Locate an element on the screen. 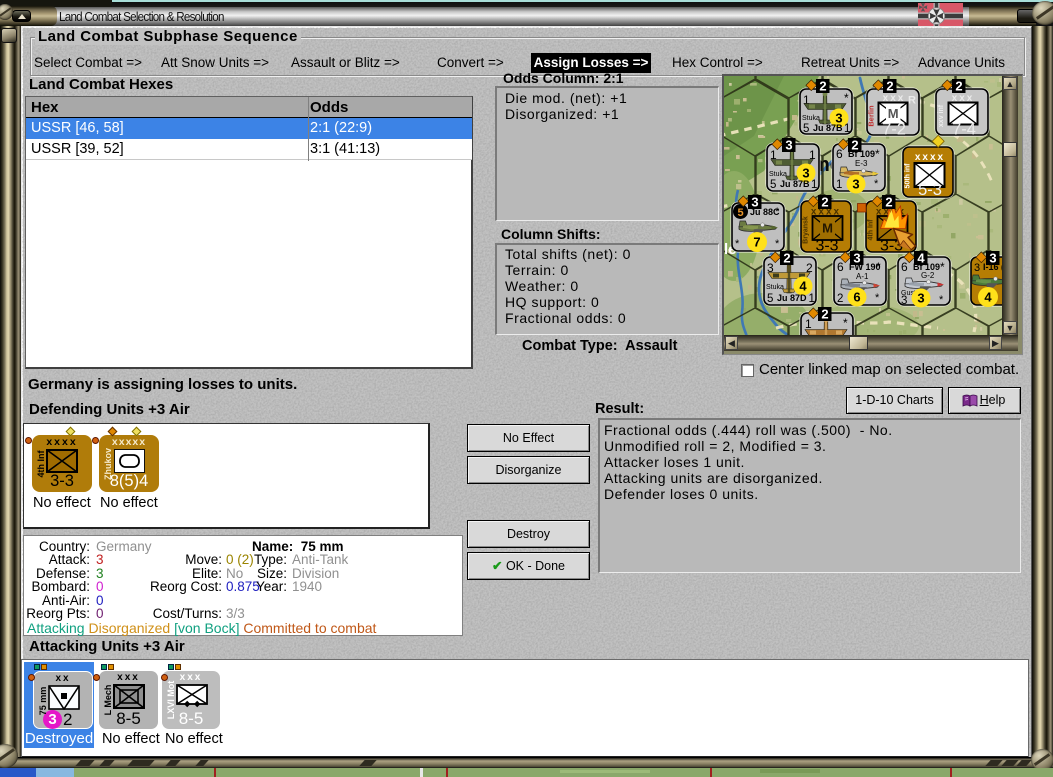 Image resolution: width=1053 pixels, height=777 pixels. svg-text: xxv inf is located at coordinates (941, 115).